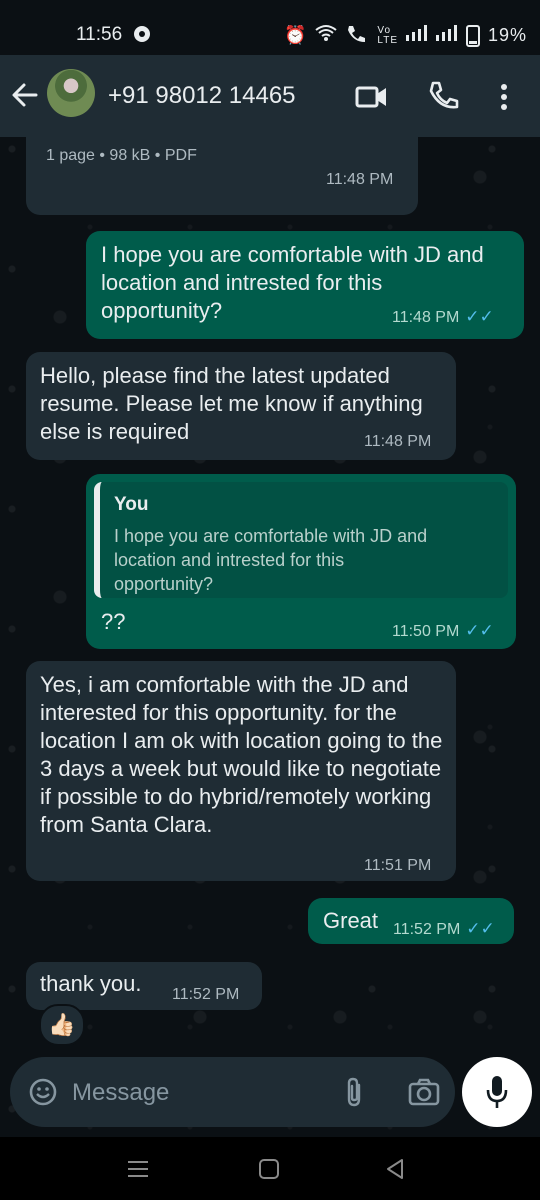 The height and width of the screenshot is (1200, 540). I want to click on message-time-wrap: 11:48 PM ✓✓, so click(443, 317).